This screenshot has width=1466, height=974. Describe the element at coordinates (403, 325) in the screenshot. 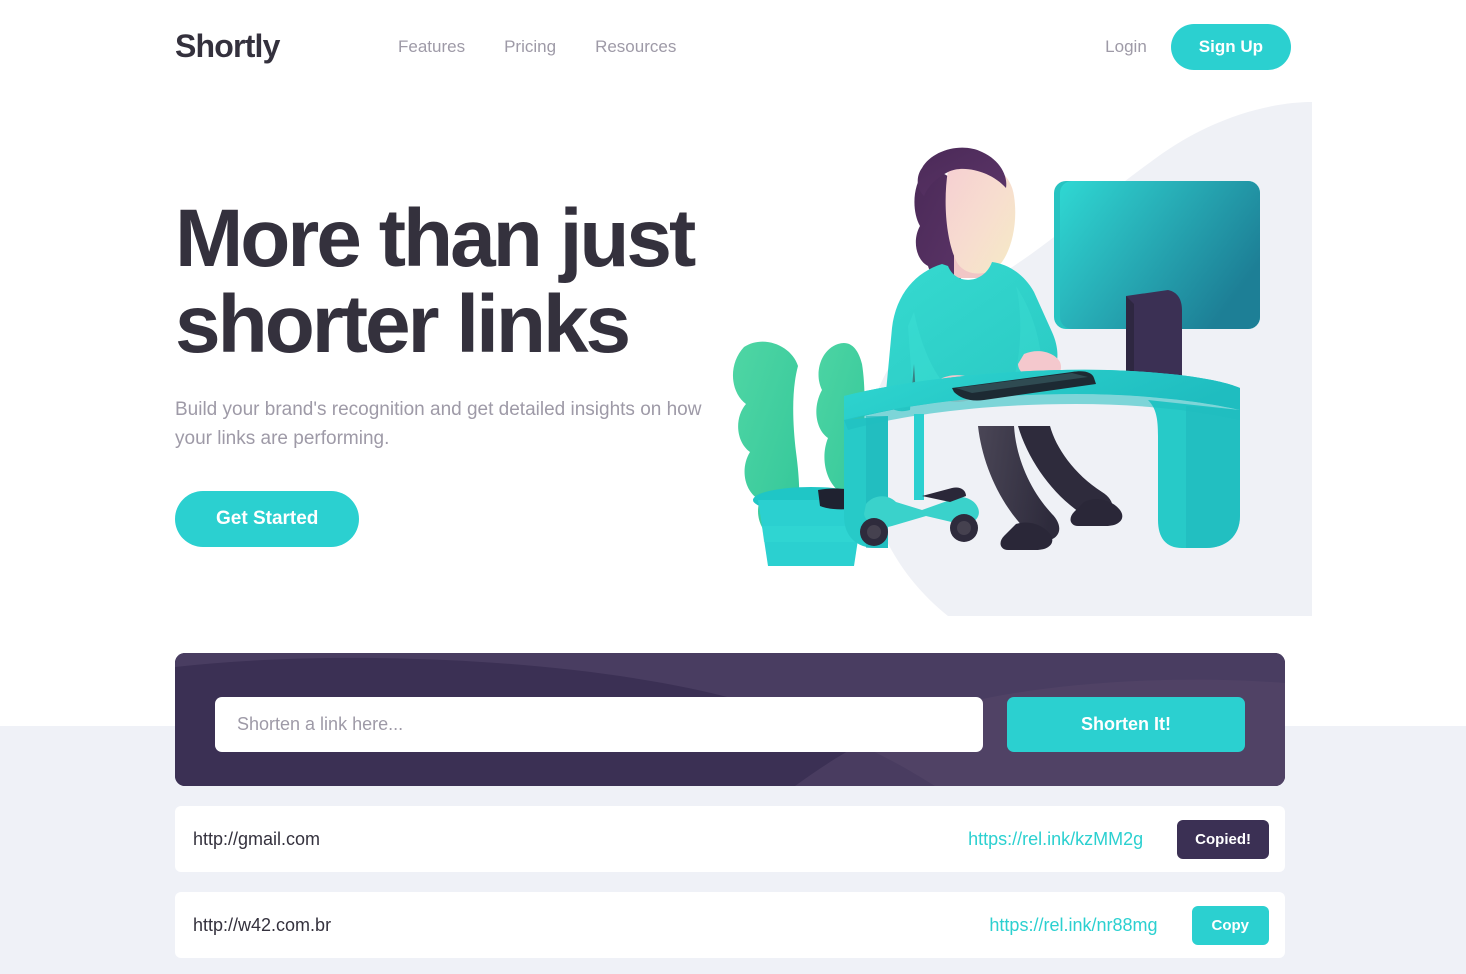

I see `hero-title-line-2: shorter links` at that location.